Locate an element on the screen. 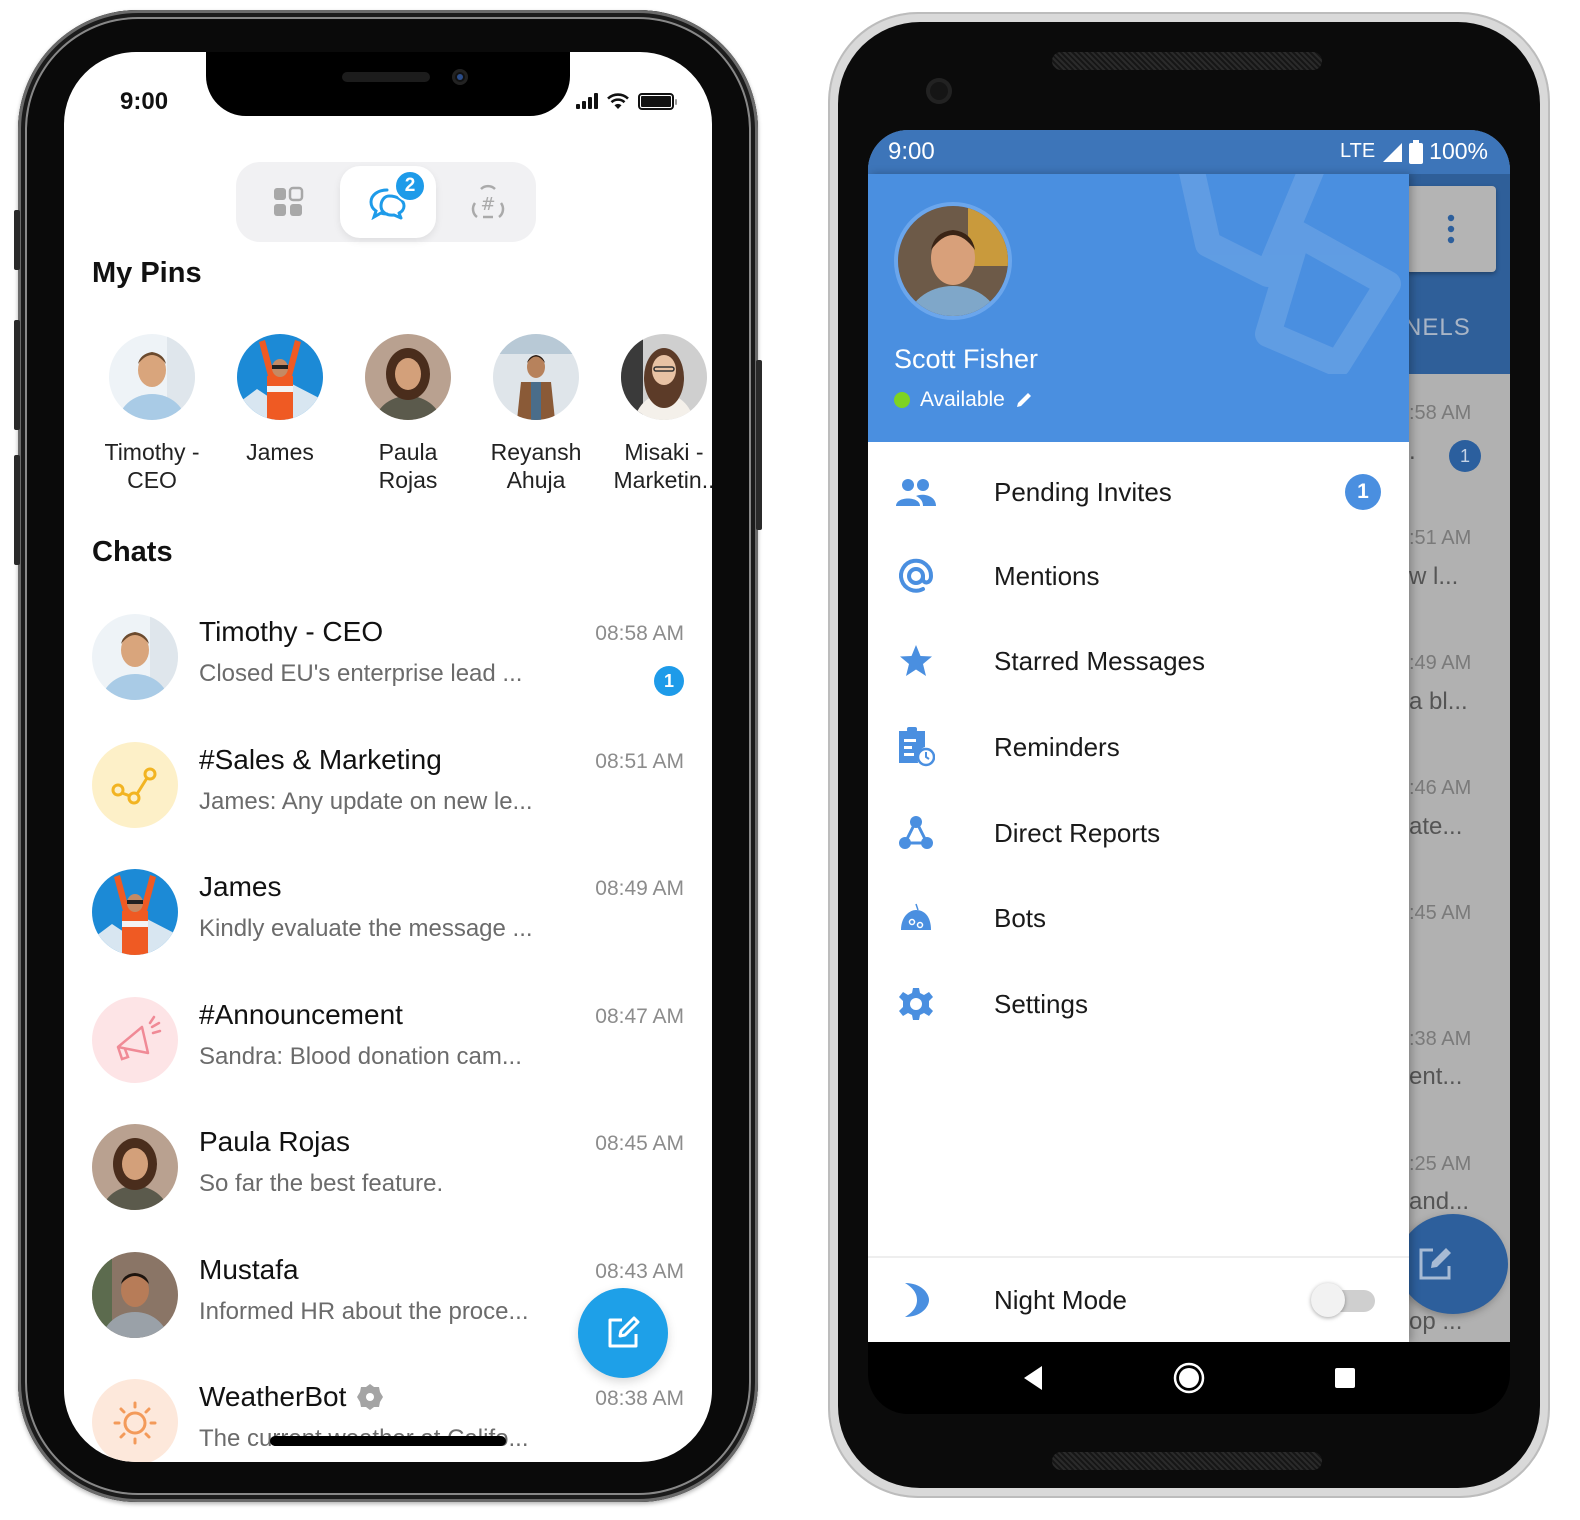  compose-icon is located at coordinates (1435, 1264).